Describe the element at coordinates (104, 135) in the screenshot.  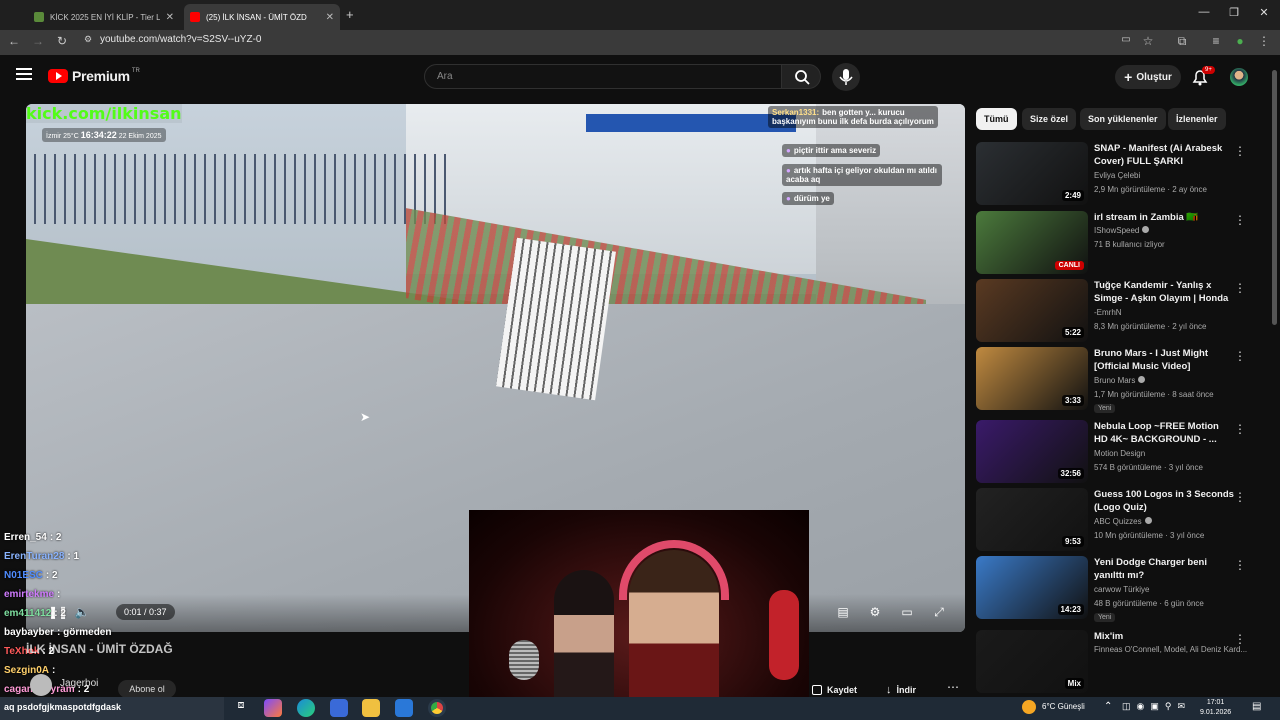
I see `stream-info-overlay: İzmir 25°C 16:34:22 22 Ekim 2025` at that location.